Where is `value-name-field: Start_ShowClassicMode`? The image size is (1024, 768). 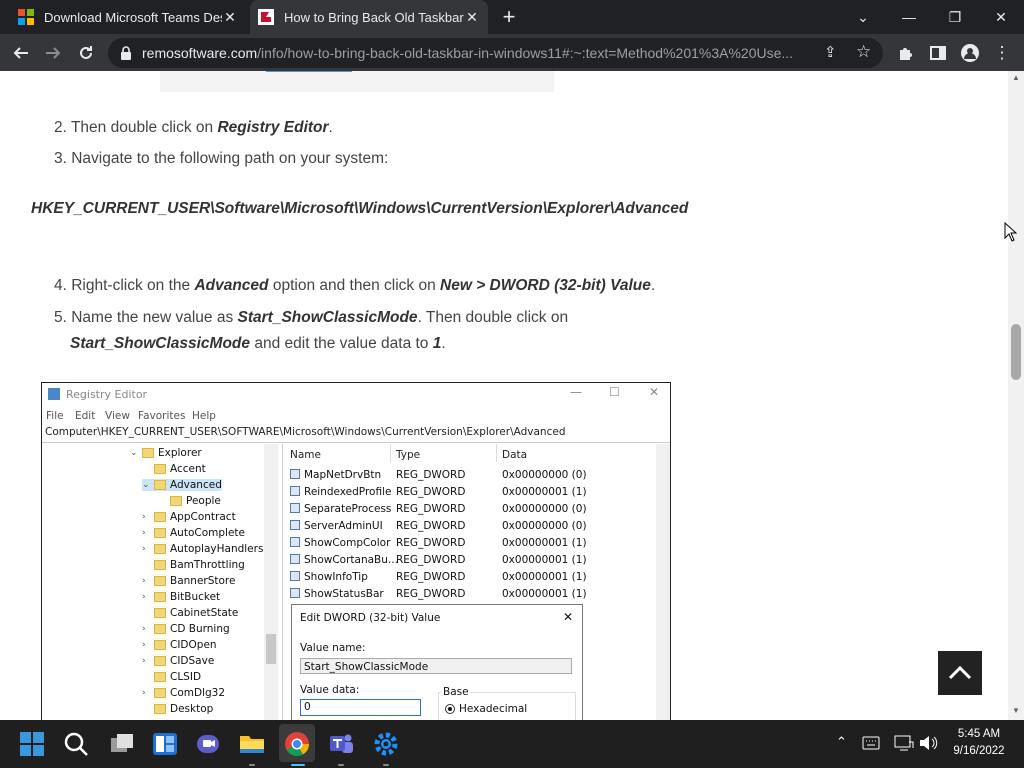
value-name-field: Start_ShowClassicMode is located at coordinates (436, 666).